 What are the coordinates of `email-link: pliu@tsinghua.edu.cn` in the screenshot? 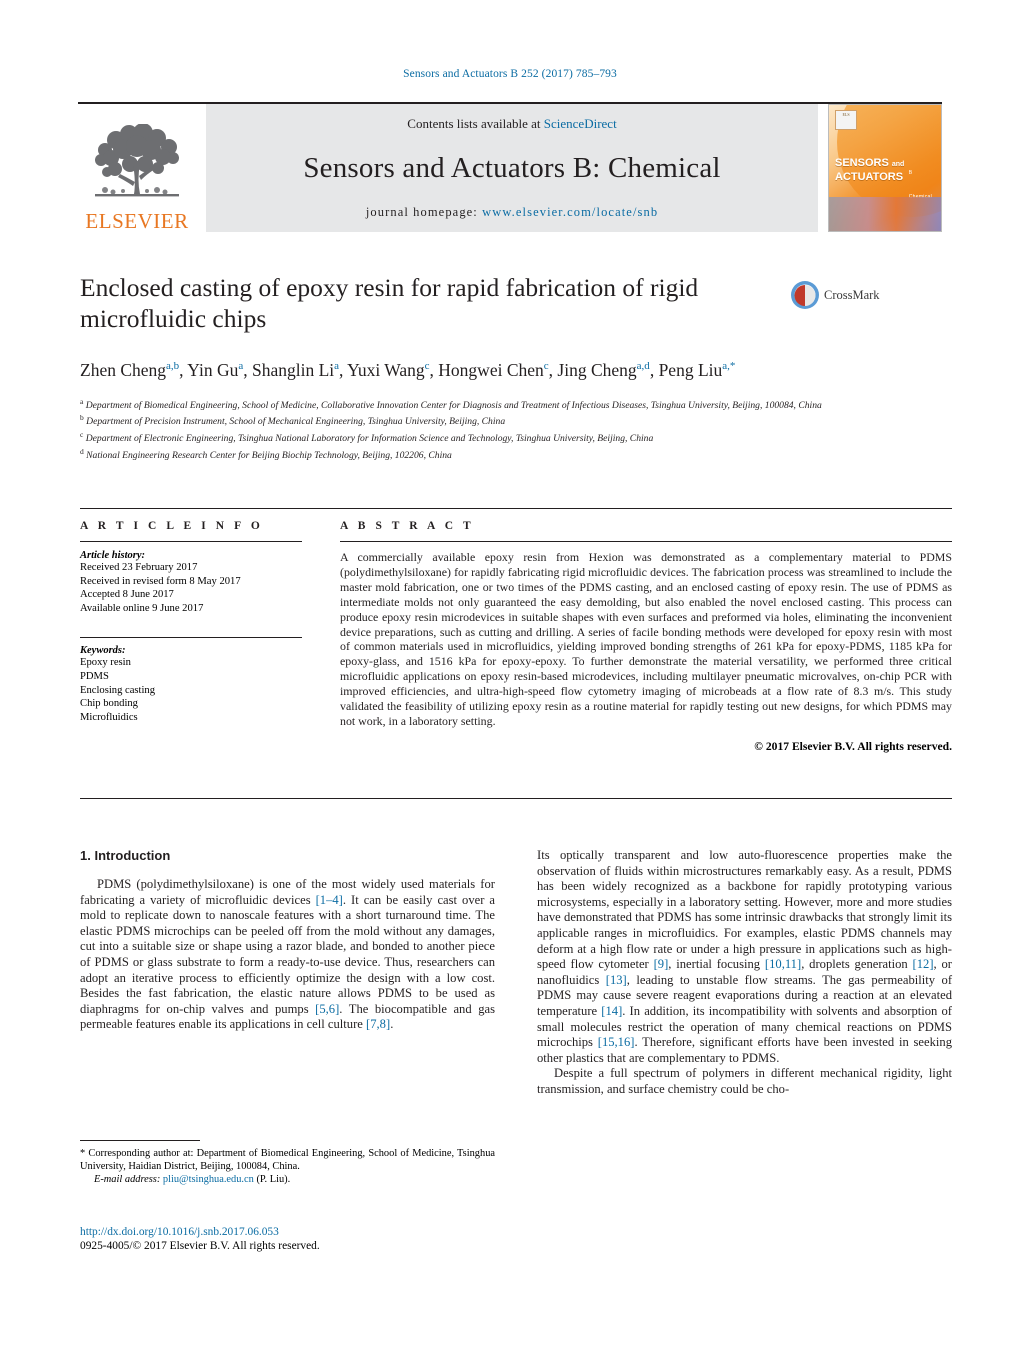 It's located at (208, 1179).